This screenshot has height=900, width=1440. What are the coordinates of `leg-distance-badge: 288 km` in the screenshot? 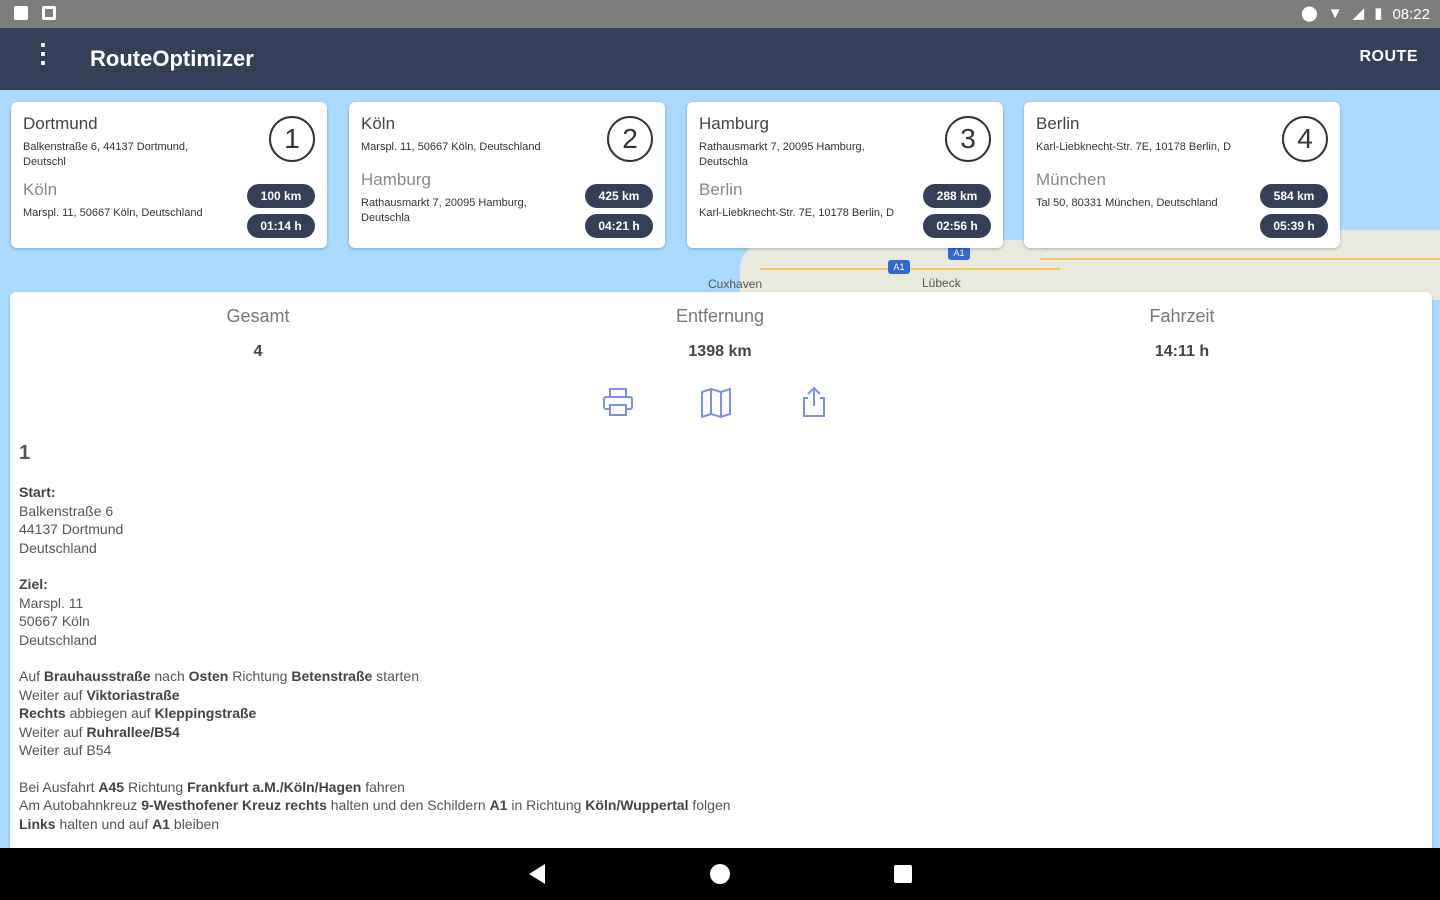 It's located at (957, 196).